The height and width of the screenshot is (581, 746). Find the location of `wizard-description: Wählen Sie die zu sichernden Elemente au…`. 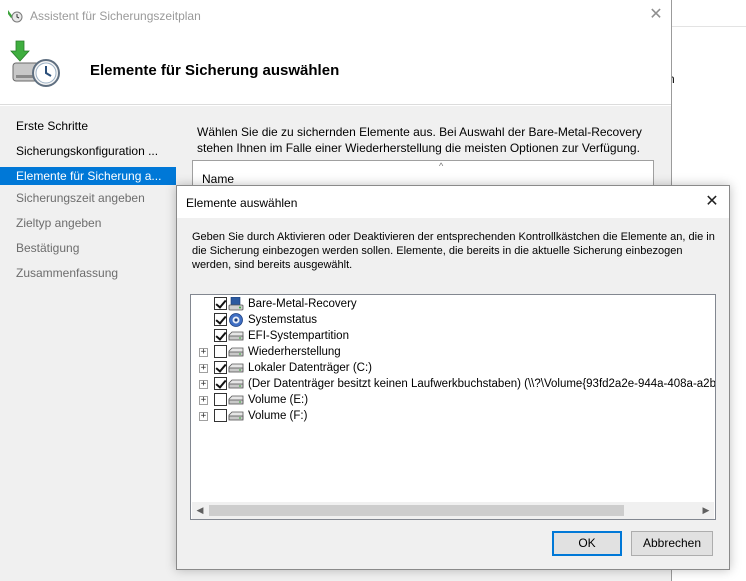

wizard-description: Wählen Sie die zu sichernden Elemente au… is located at coordinates (419, 140).